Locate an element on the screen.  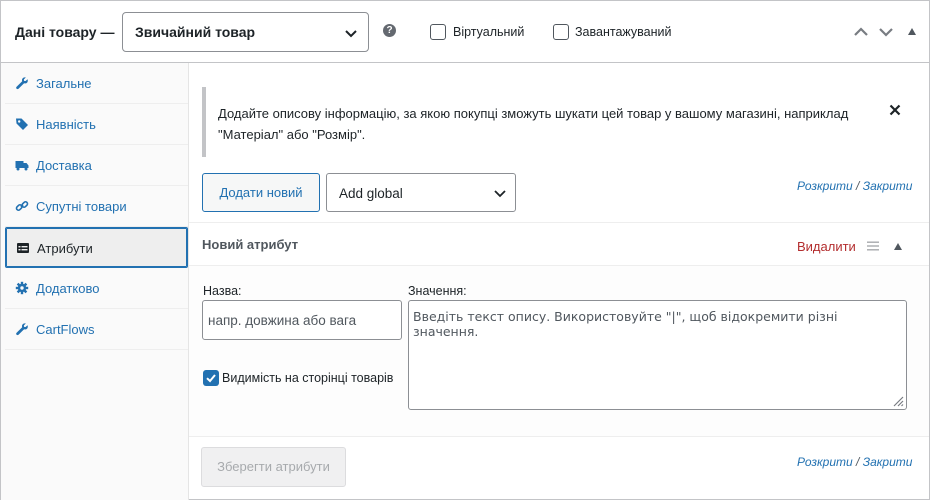
global-attribute-value: Add global is located at coordinates (371, 193).